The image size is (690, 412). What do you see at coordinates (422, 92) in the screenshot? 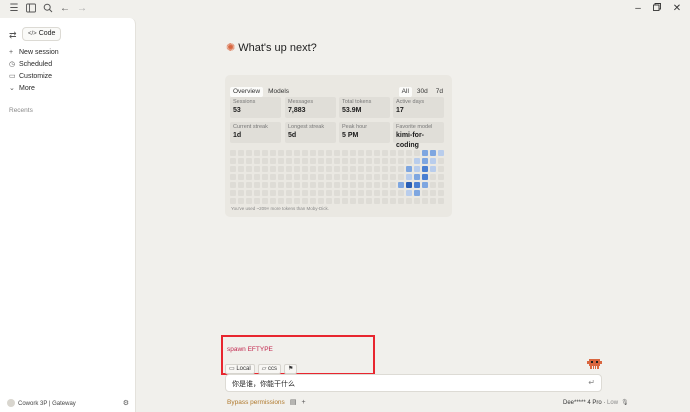
I see `range-30d: 30d` at bounding box center [422, 92].